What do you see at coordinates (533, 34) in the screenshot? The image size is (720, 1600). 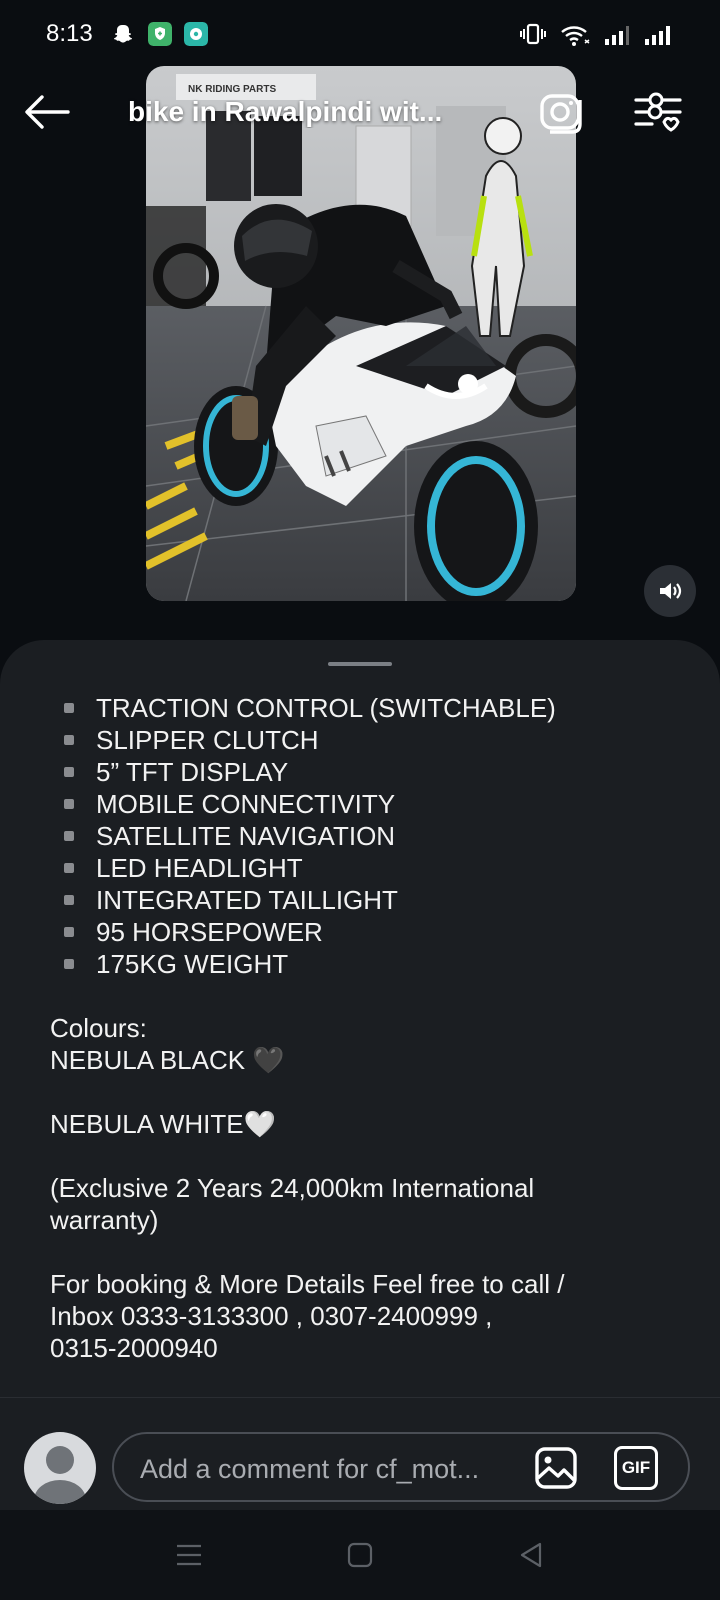 I see `vibrate-icon` at bounding box center [533, 34].